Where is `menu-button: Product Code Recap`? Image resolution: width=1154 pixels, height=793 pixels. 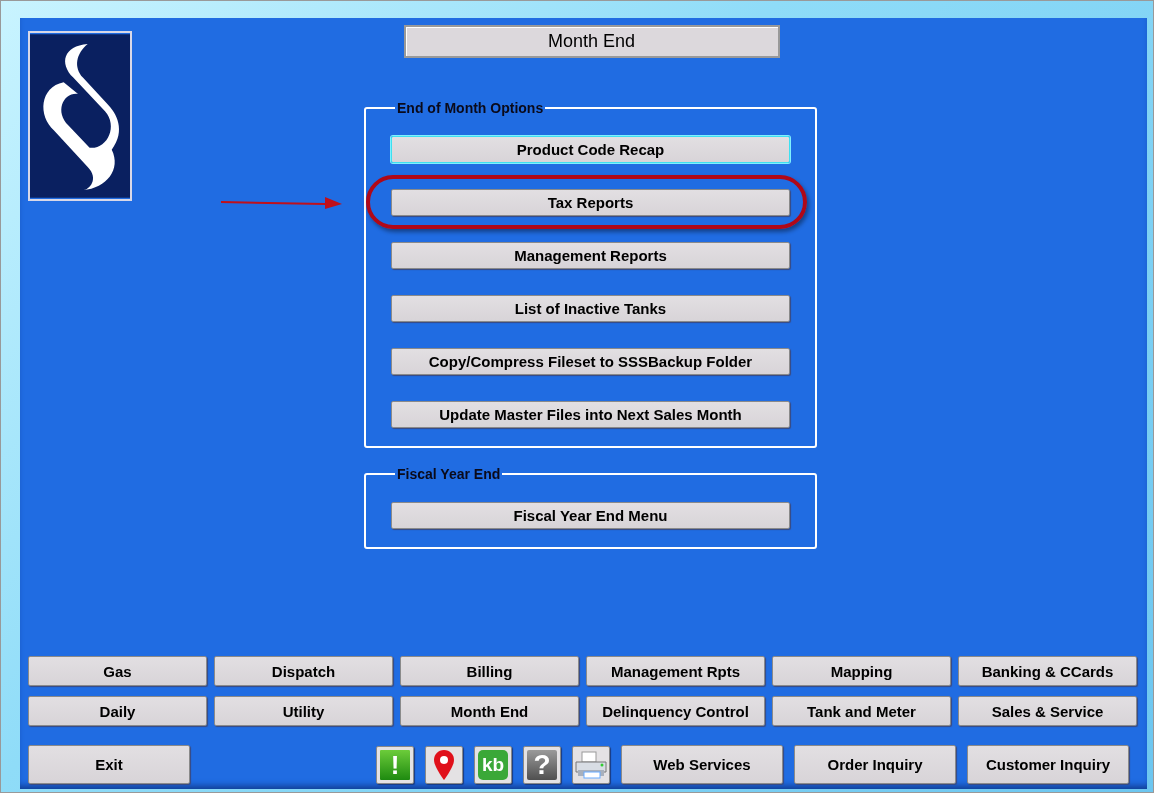
menu-button: Product Code Recap is located at coordinates (590, 149).